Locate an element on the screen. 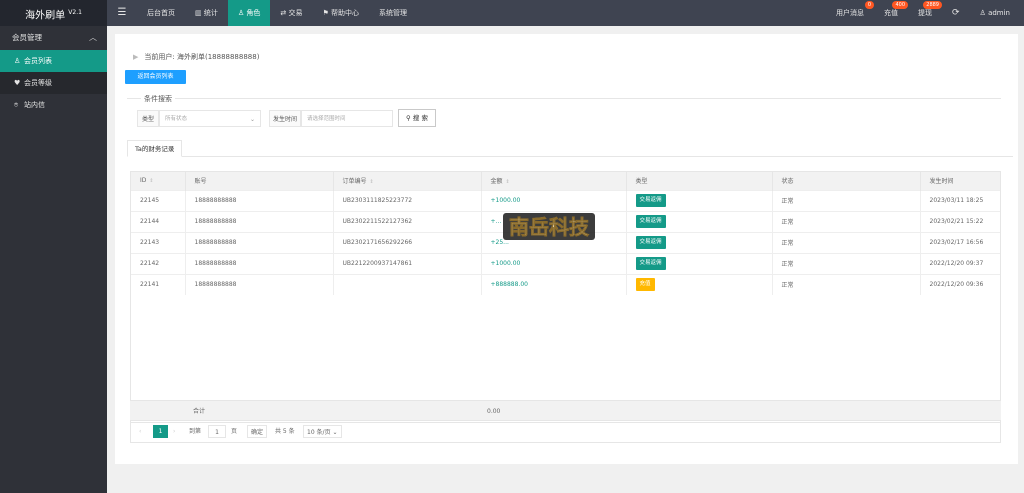  nav-role: ♙ 角色 is located at coordinates (249, 13).